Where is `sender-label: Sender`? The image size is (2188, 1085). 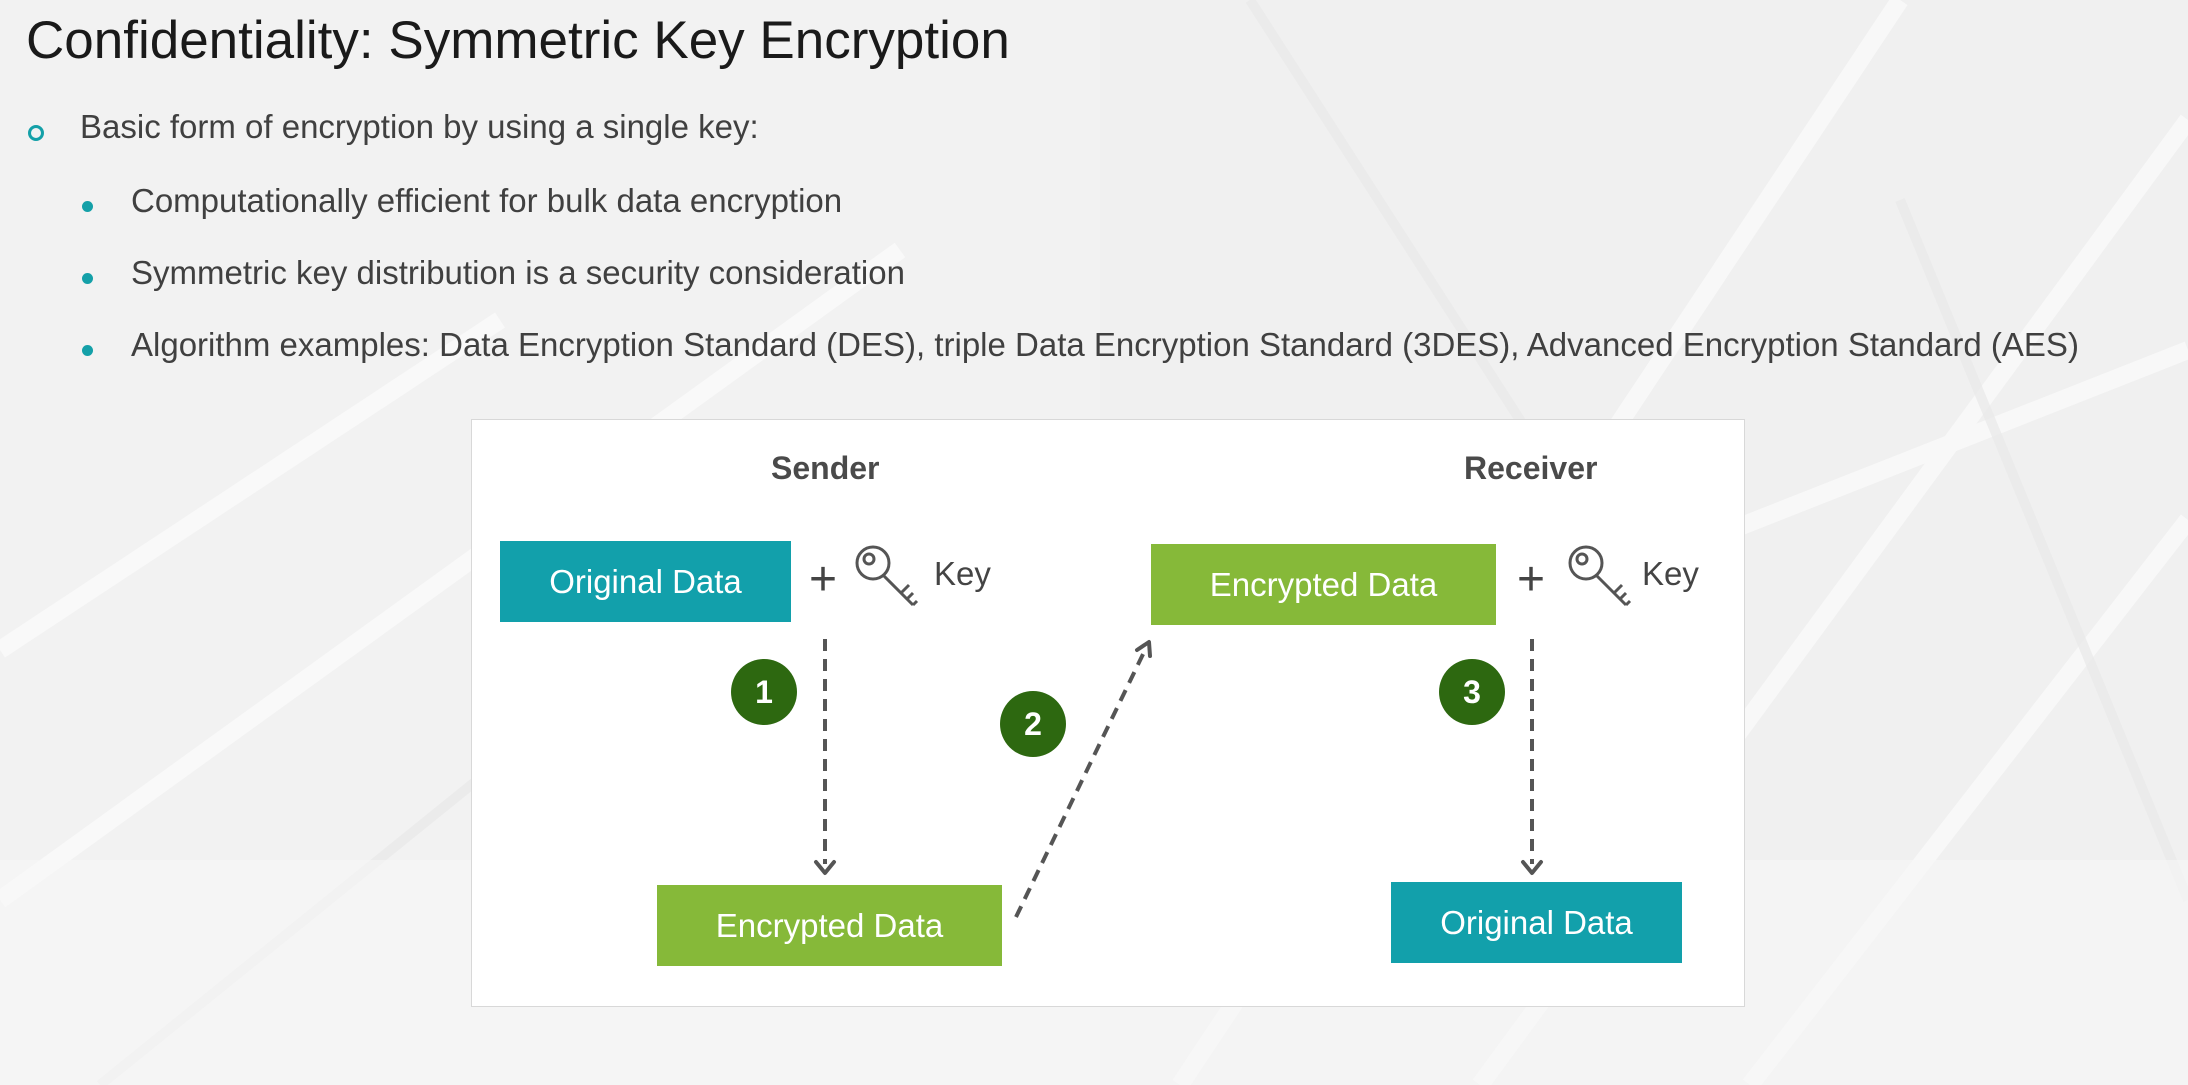
sender-label: Sender is located at coordinates (825, 468).